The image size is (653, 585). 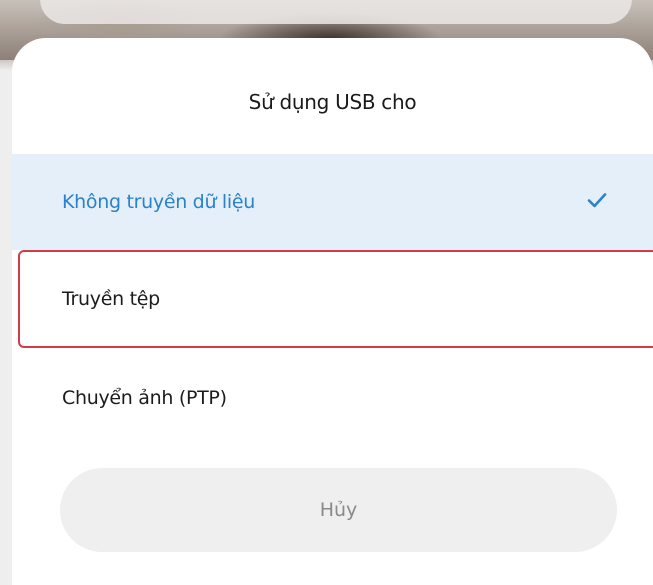 I want to click on option-label: Chuyển ảnh (PTP), so click(x=144, y=398).